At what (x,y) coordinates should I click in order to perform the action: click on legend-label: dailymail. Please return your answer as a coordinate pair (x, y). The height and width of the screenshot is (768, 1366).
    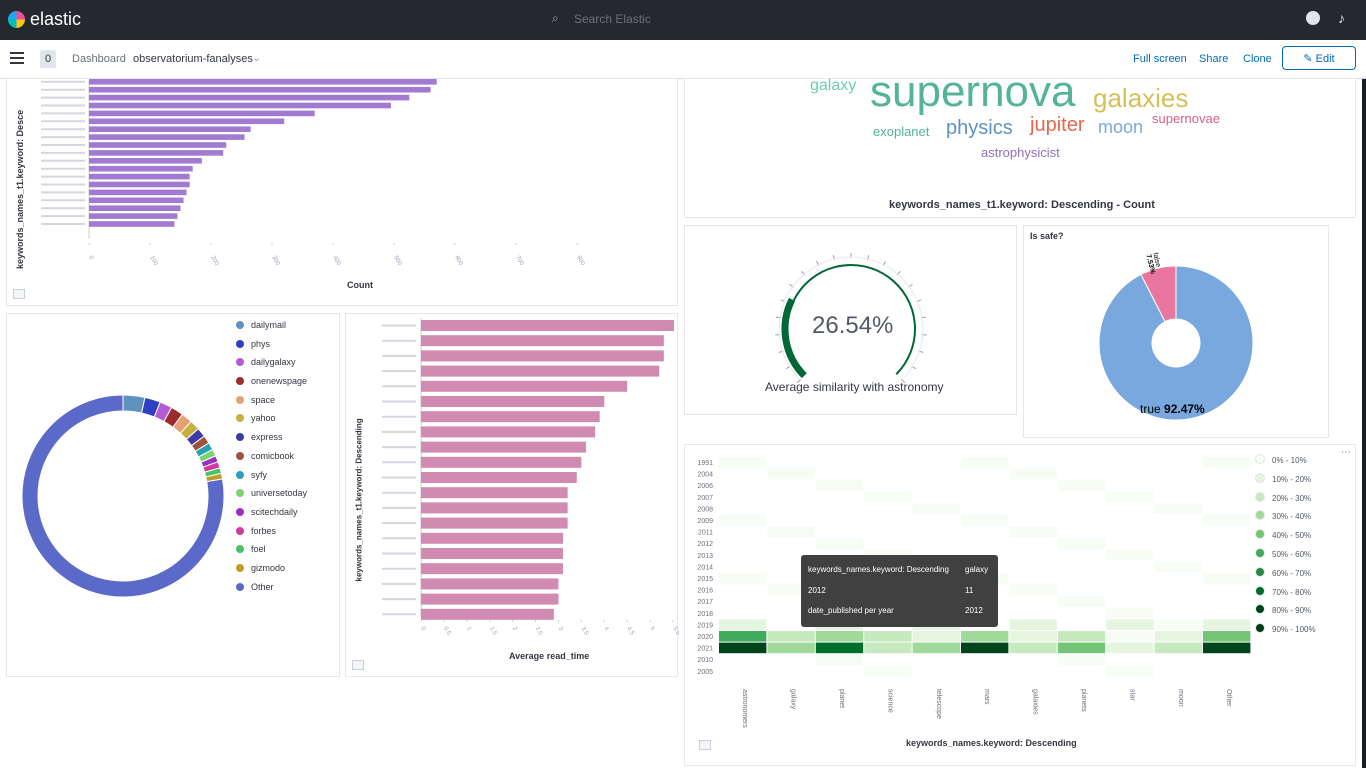
    Looking at the image, I should click on (269, 325).